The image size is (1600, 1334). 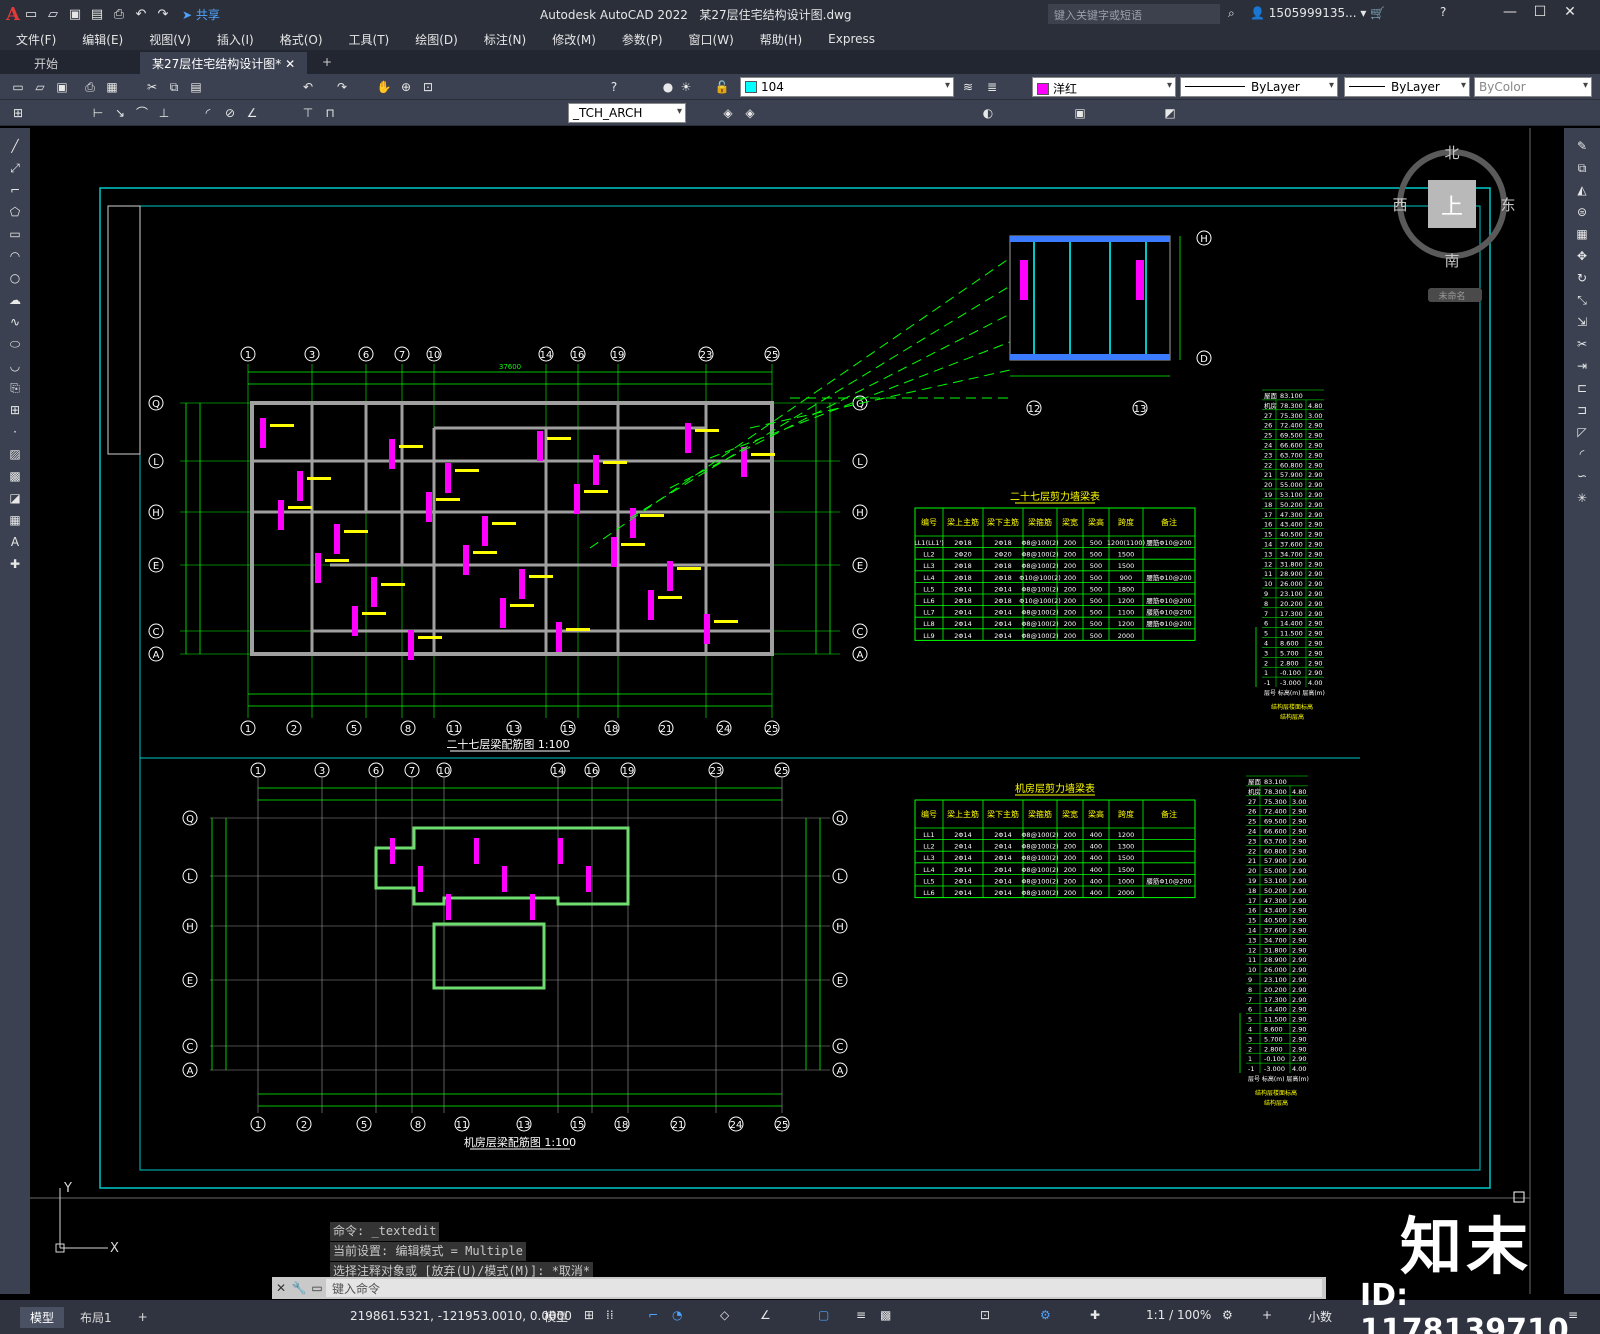 What do you see at coordinates (627, 113) in the screenshot?
I see `text-style-dropdown: _TCH_ARCH ▾` at bounding box center [627, 113].